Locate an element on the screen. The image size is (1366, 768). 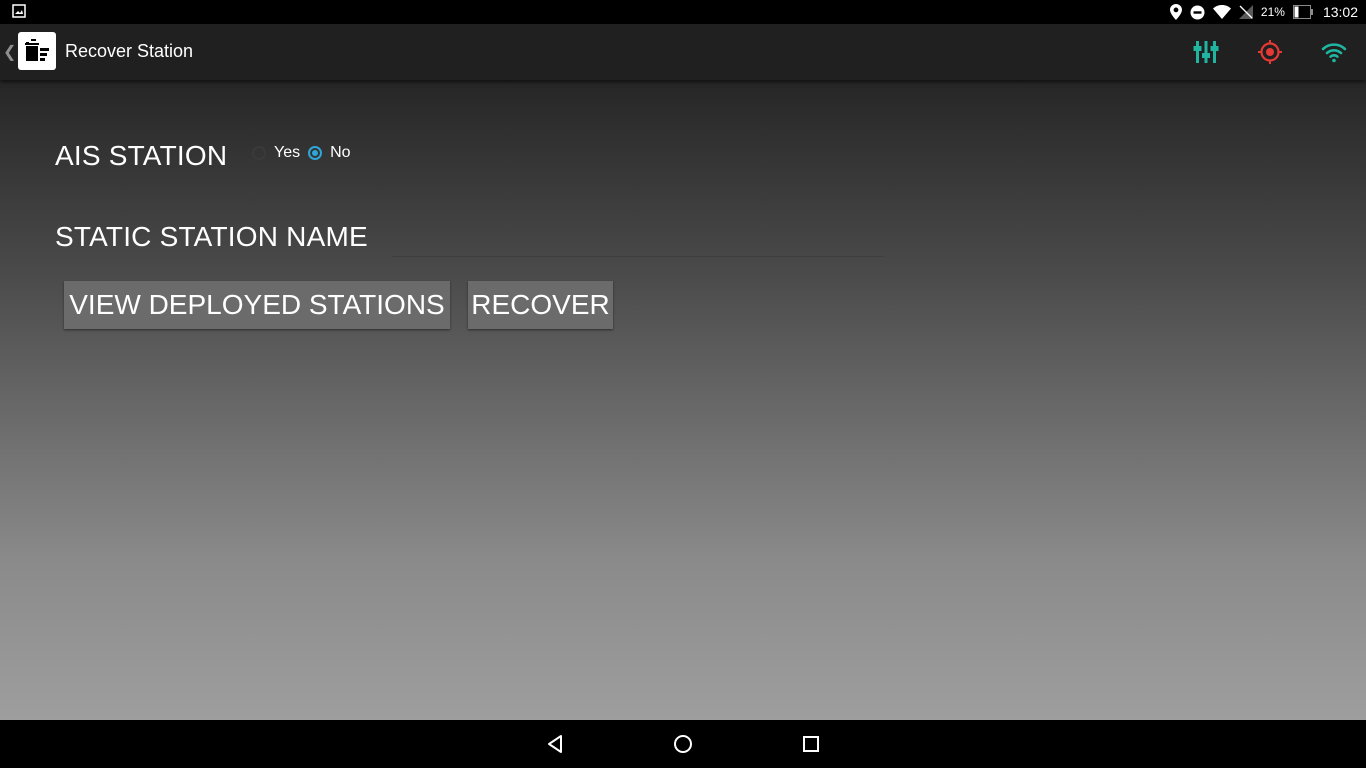
view-deployed-stations-button: VIEW DEPLOYED STATIONS is located at coordinates (257, 305).